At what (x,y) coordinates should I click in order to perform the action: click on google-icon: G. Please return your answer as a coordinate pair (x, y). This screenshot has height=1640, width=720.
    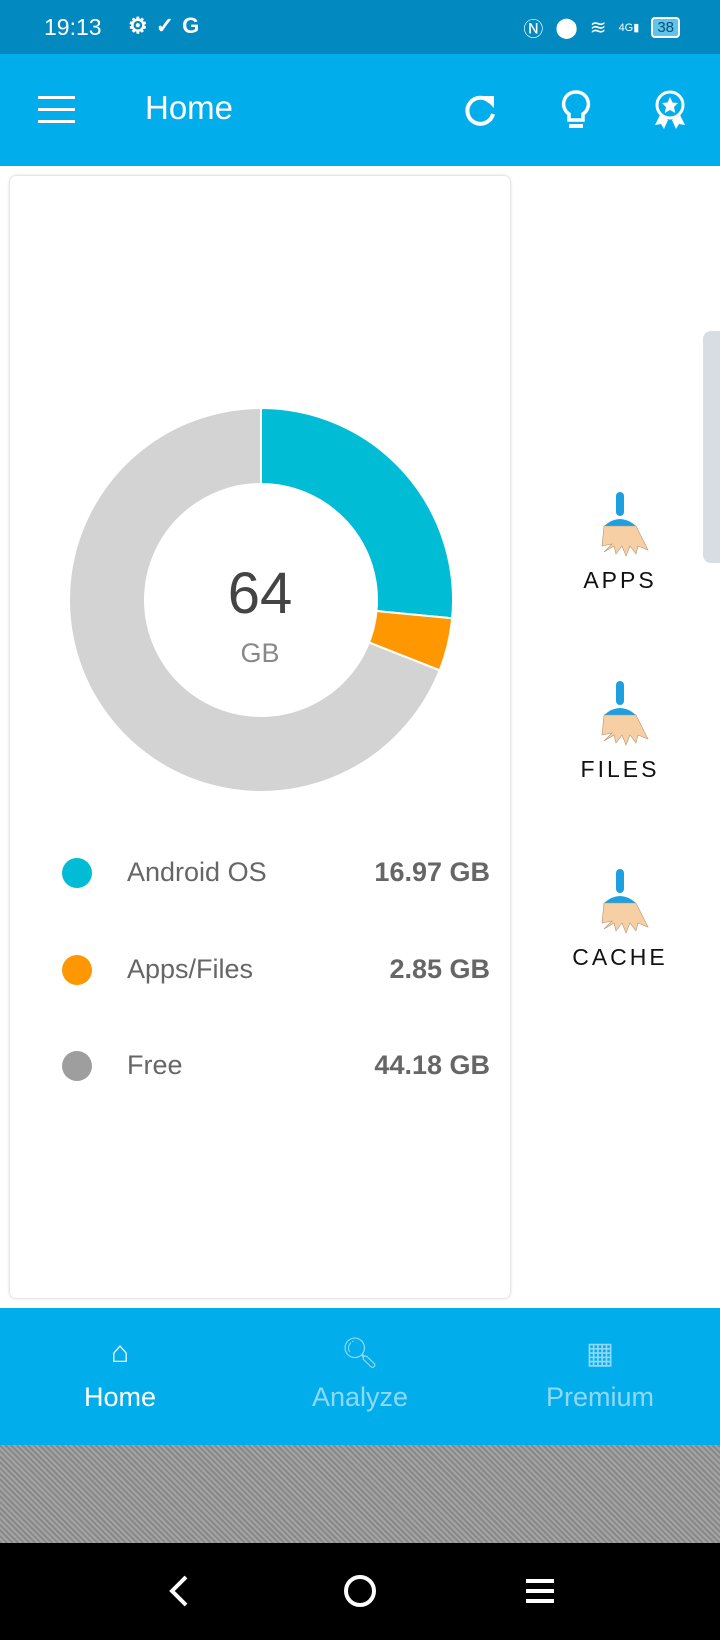
    Looking at the image, I should click on (191, 25).